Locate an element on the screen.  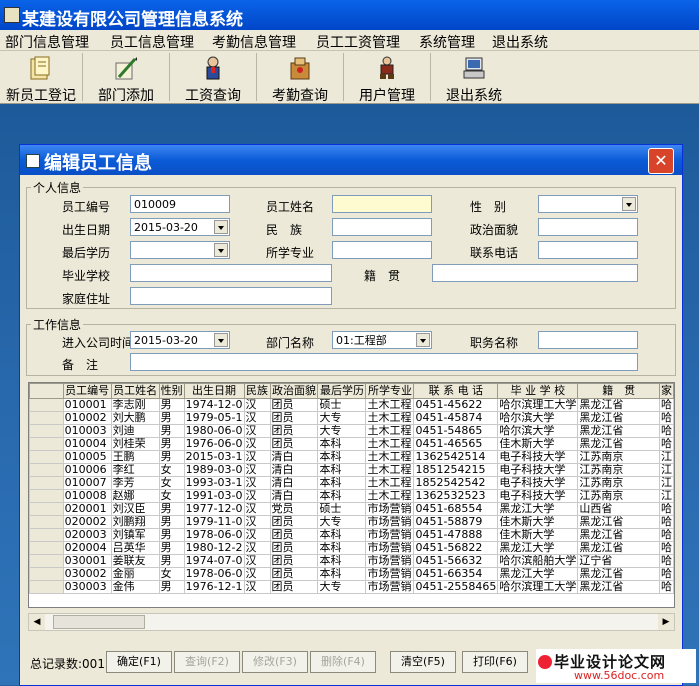
table-cell: 0451-66354 is located at coordinates (456, 574).